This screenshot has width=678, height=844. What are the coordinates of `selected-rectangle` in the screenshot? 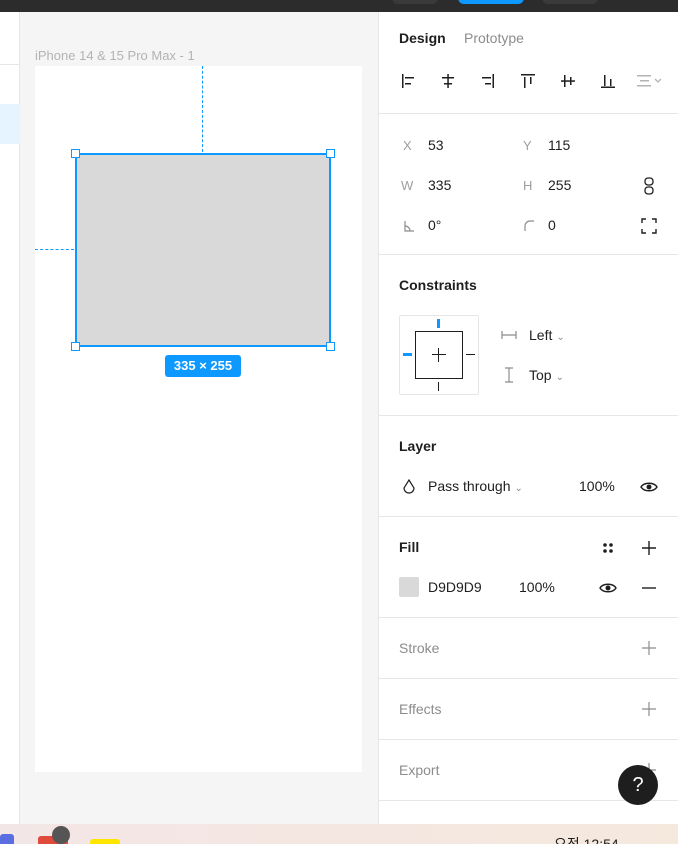 It's located at (203, 250).